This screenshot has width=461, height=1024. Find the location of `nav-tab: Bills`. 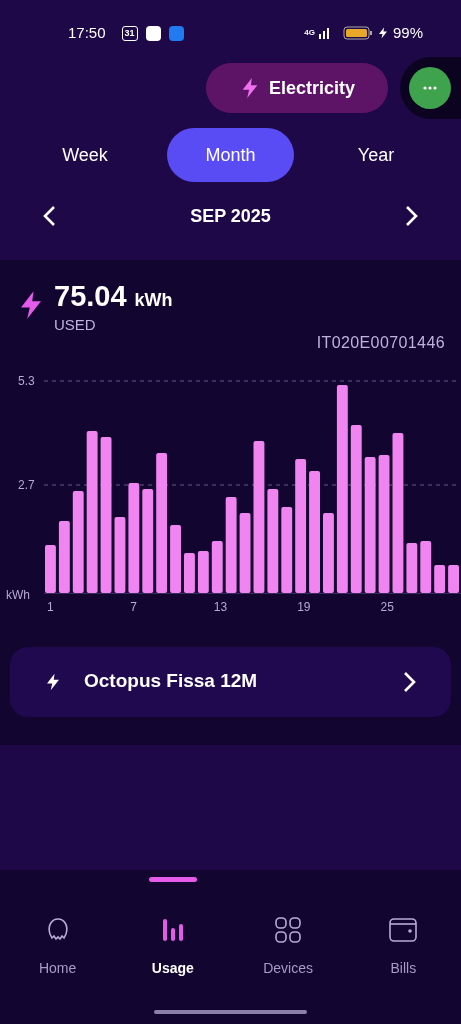

nav-tab: Bills is located at coordinates (403, 947).